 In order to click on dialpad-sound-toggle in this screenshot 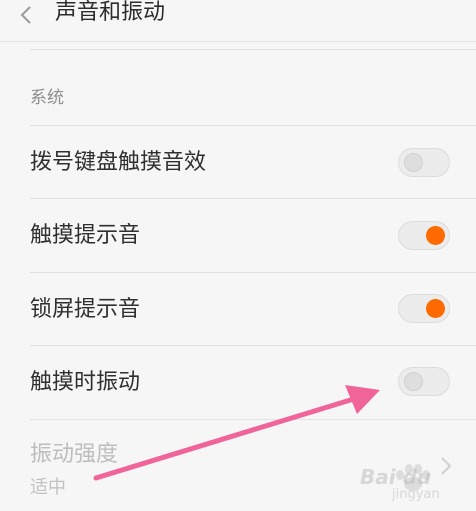, I will do `click(424, 162)`.